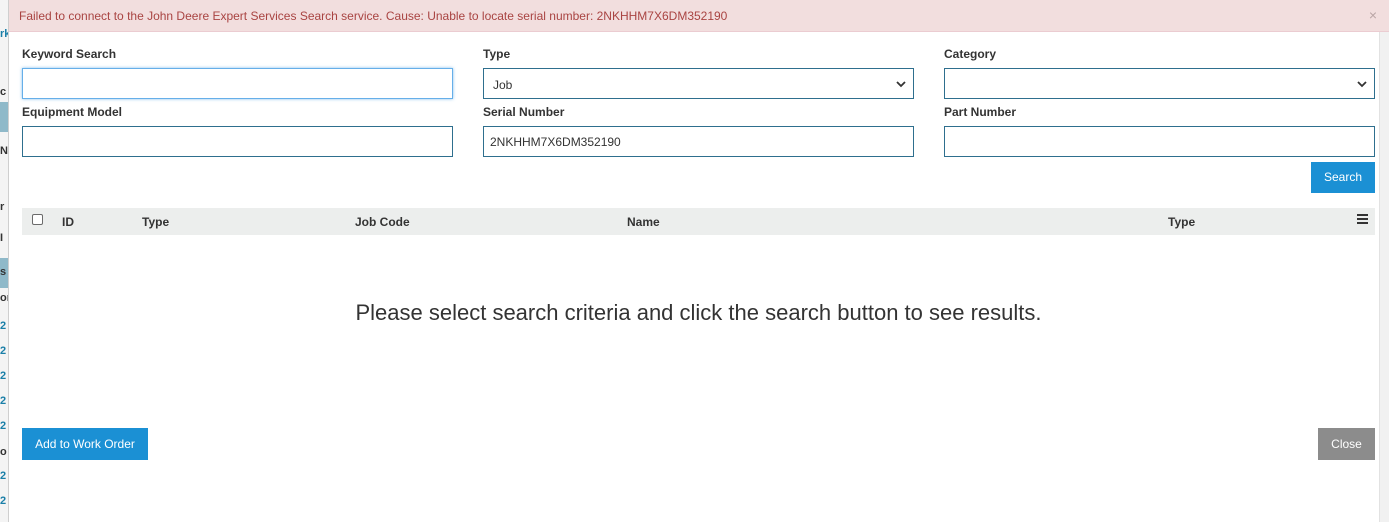 This screenshot has width=1394, height=522. Describe the element at coordinates (1181, 222) in the screenshot. I see `column-header-type-2: Type` at that location.